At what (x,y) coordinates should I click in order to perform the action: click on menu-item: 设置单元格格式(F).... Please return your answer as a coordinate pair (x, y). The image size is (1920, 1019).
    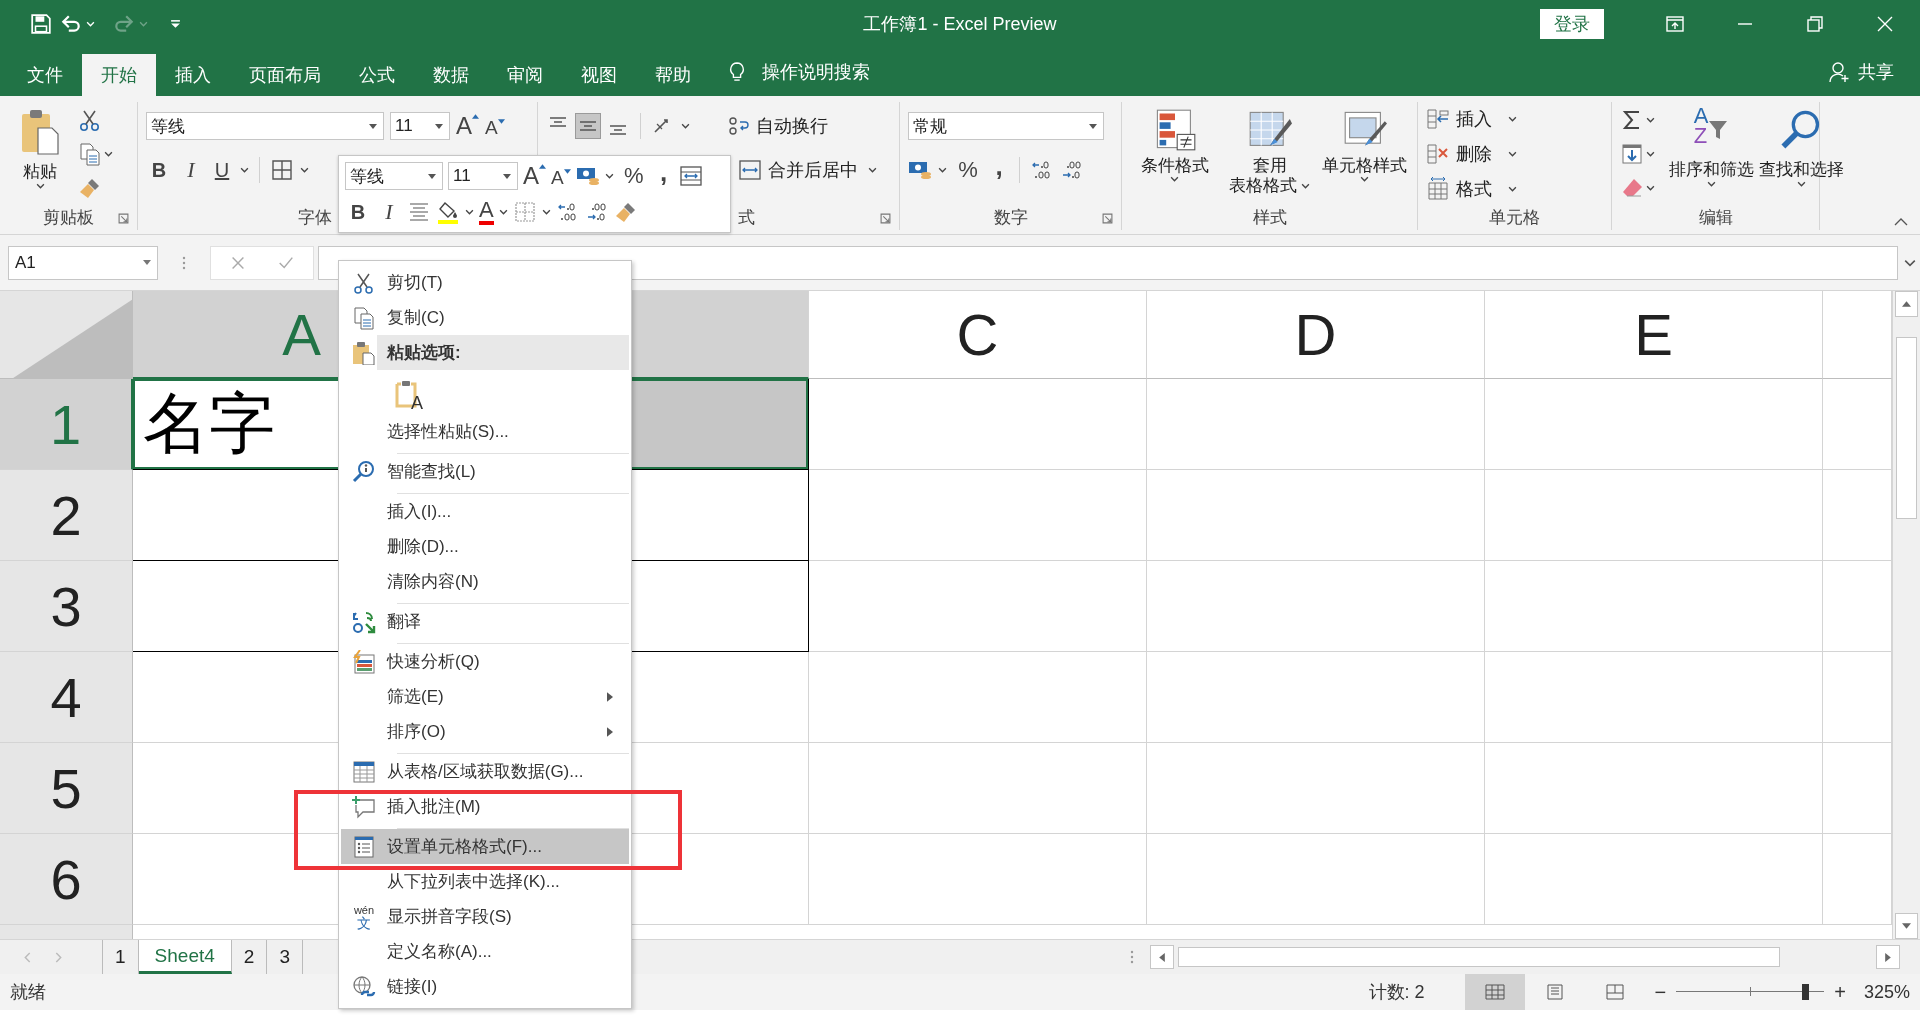
    Looking at the image, I should click on (485, 846).